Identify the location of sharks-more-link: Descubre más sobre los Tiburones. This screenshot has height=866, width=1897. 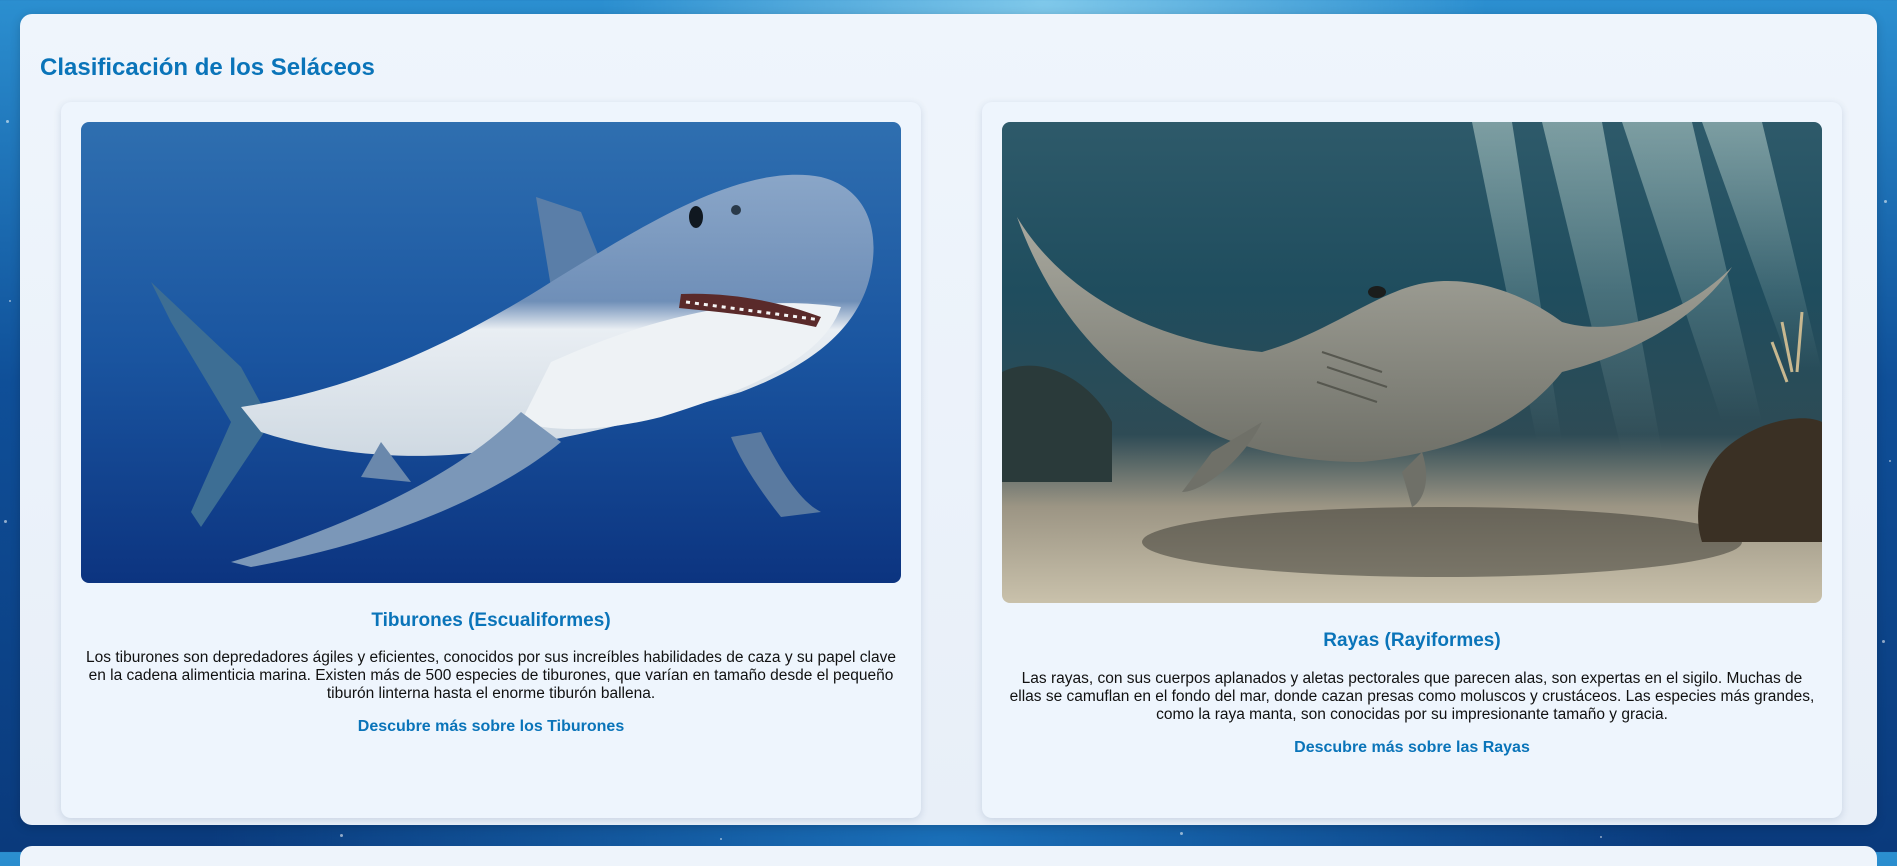
(491, 727).